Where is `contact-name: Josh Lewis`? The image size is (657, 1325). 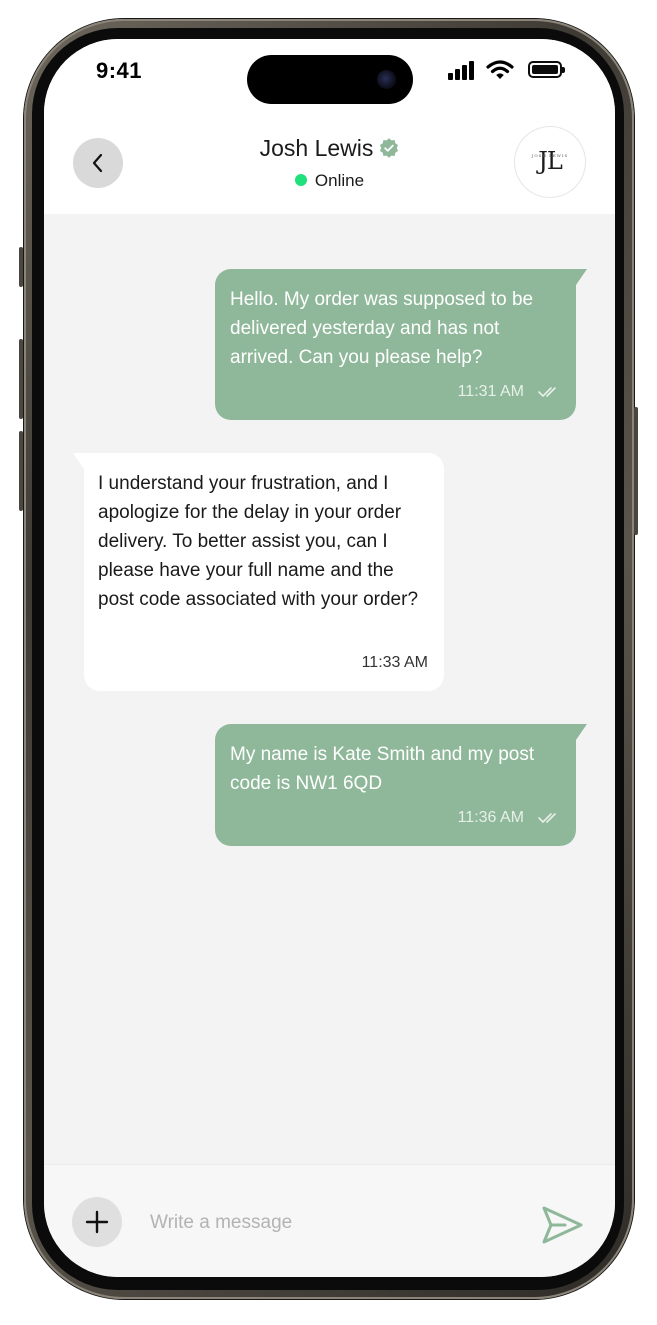
contact-name: Josh Lewis is located at coordinates (316, 148).